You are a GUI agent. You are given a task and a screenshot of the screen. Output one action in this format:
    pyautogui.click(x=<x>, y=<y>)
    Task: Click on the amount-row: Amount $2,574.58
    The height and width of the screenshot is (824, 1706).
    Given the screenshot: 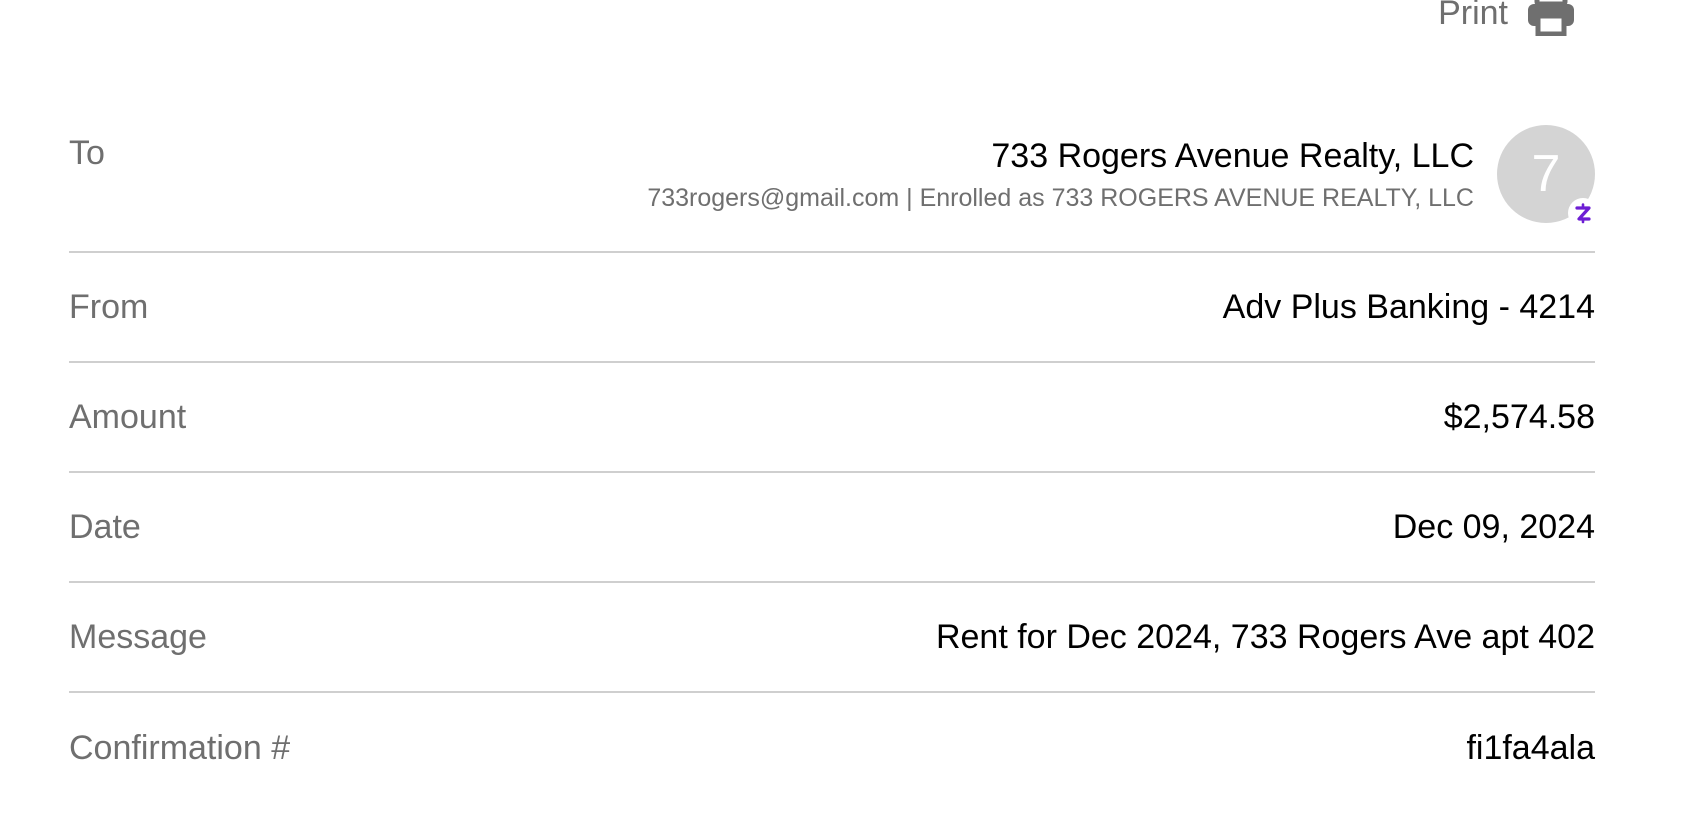 What is the action you would take?
    pyautogui.click(x=832, y=418)
    